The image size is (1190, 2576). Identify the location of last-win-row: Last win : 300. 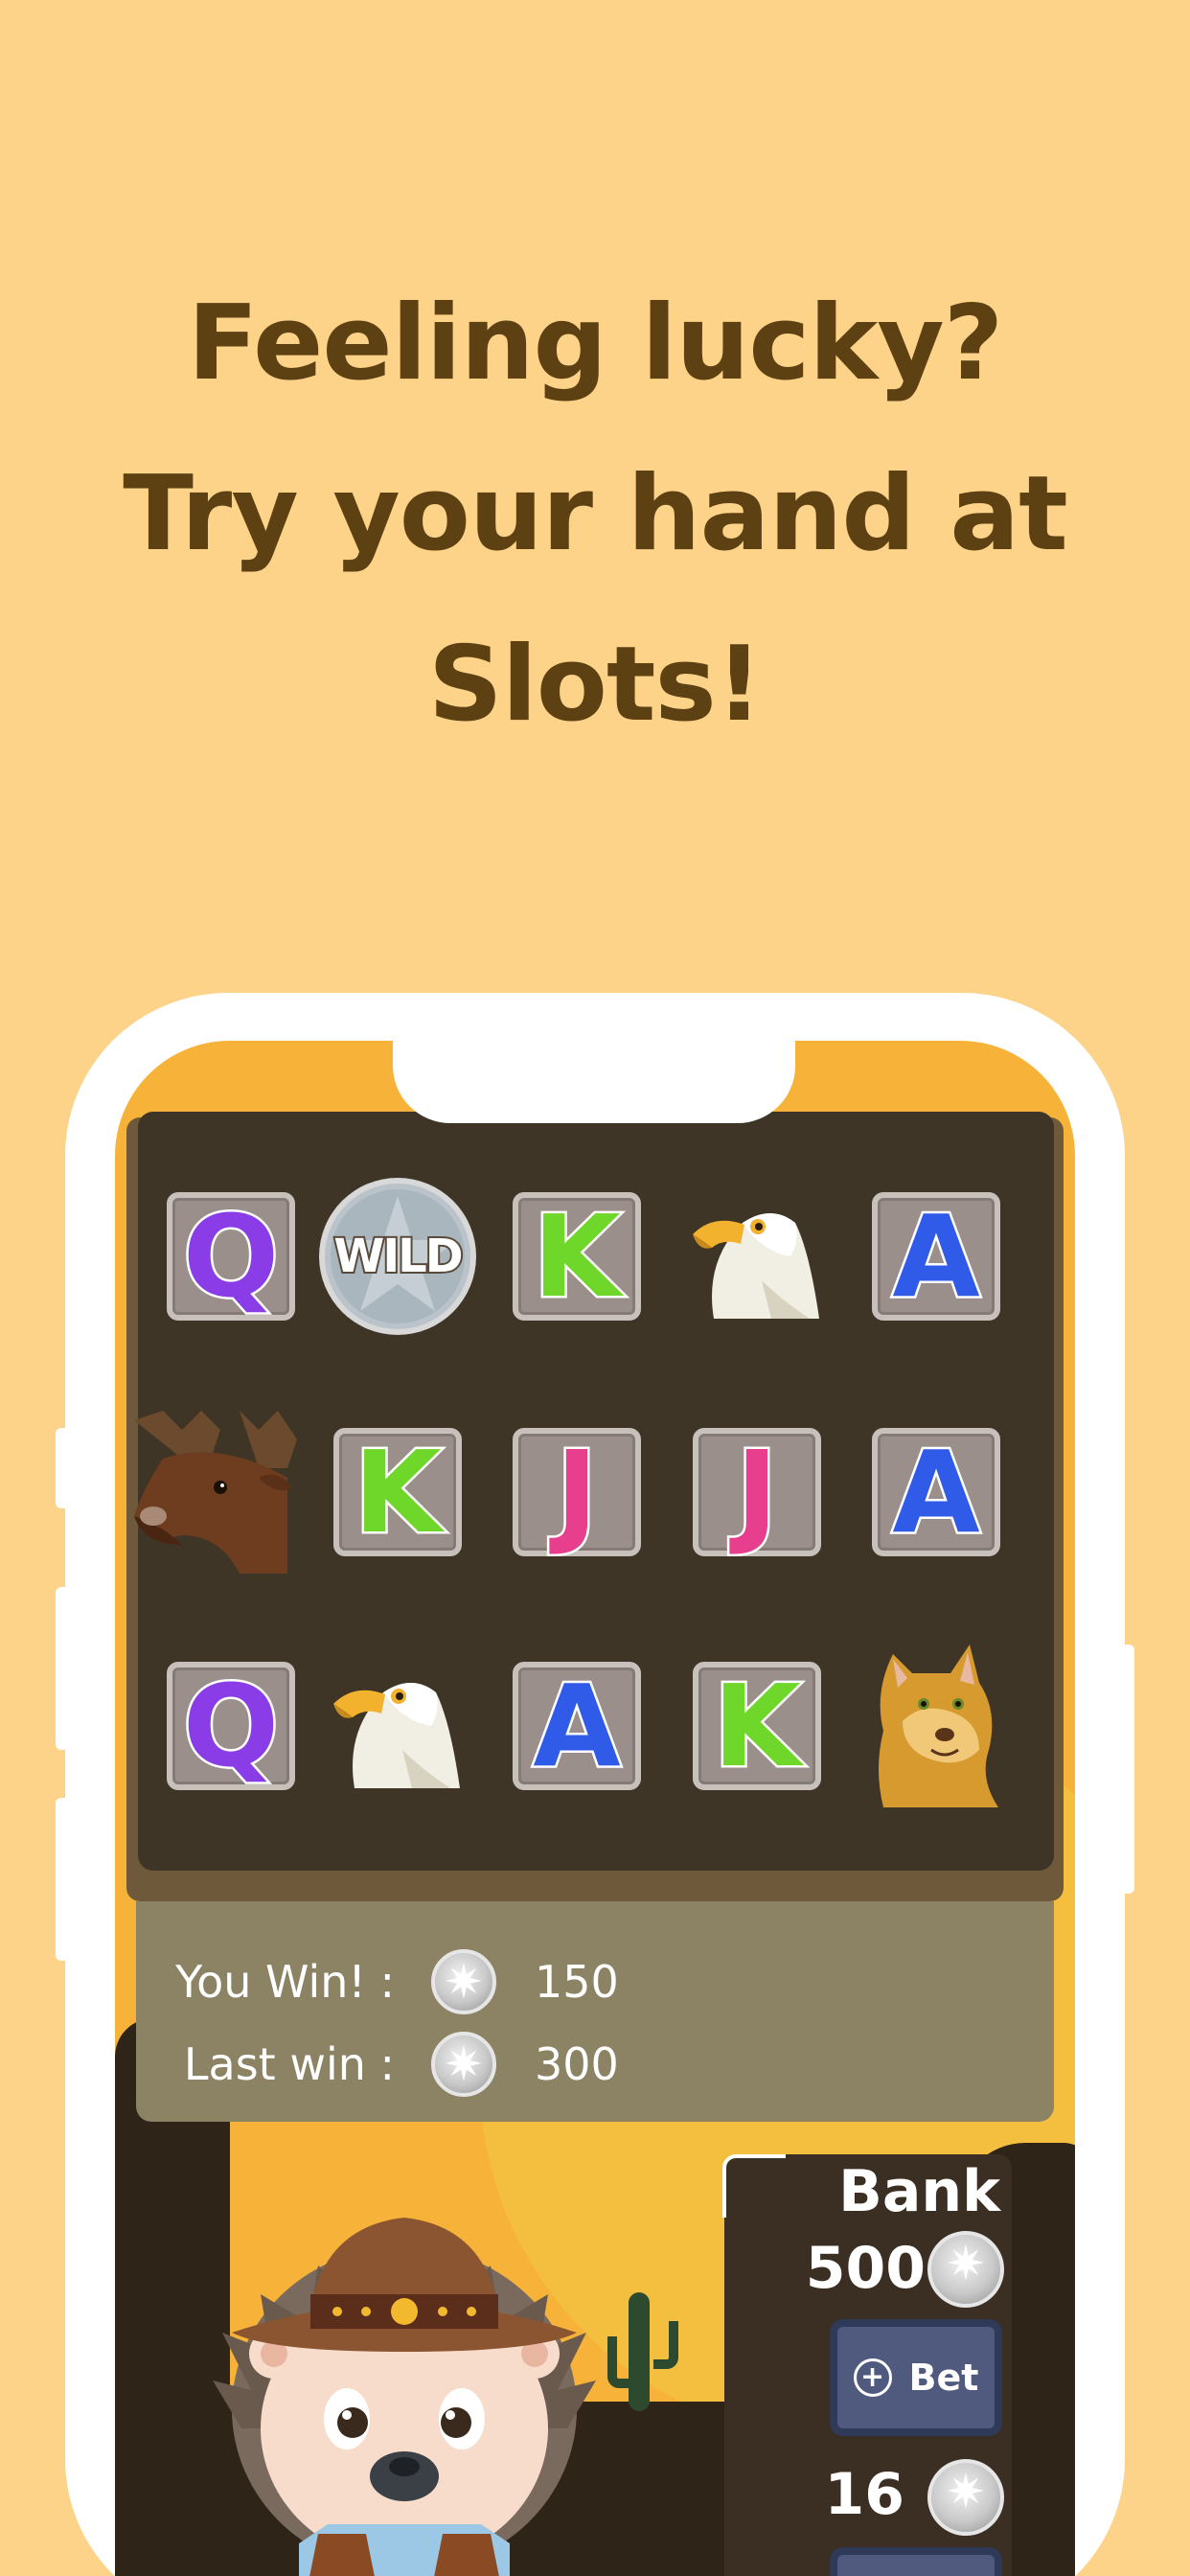
(378, 2064).